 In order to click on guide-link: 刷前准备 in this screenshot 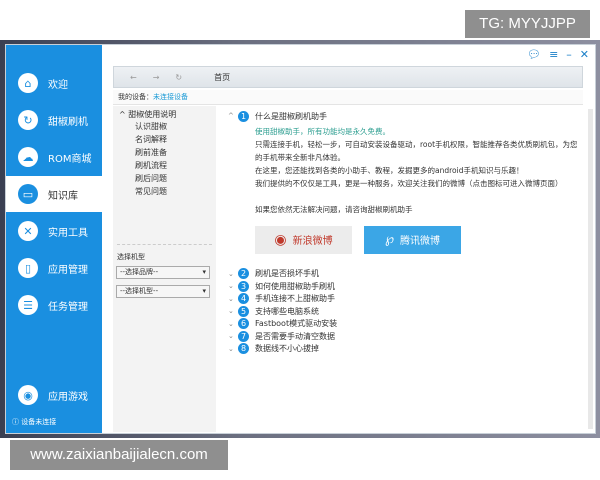, I will do `click(164, 152)`.